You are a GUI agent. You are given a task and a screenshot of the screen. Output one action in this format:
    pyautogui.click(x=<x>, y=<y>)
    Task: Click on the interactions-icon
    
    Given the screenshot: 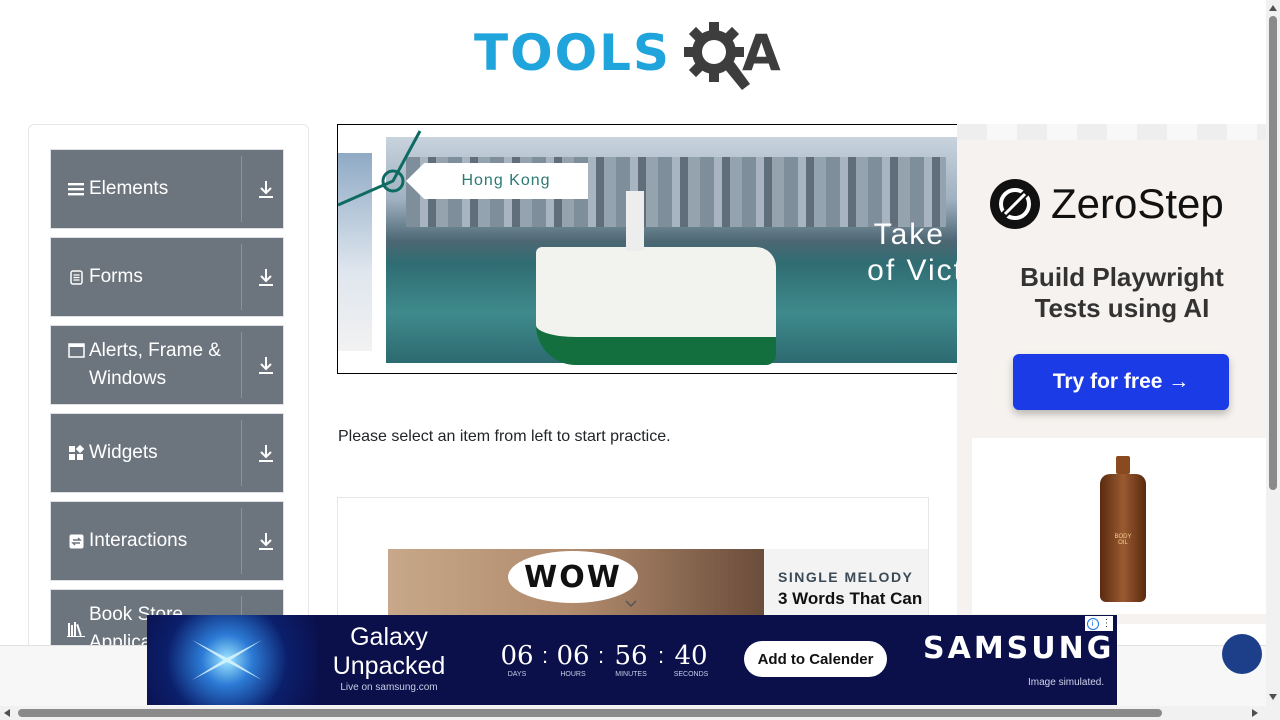 What is the action you would take?
    pyautogui.click(x=76, y=541)
    